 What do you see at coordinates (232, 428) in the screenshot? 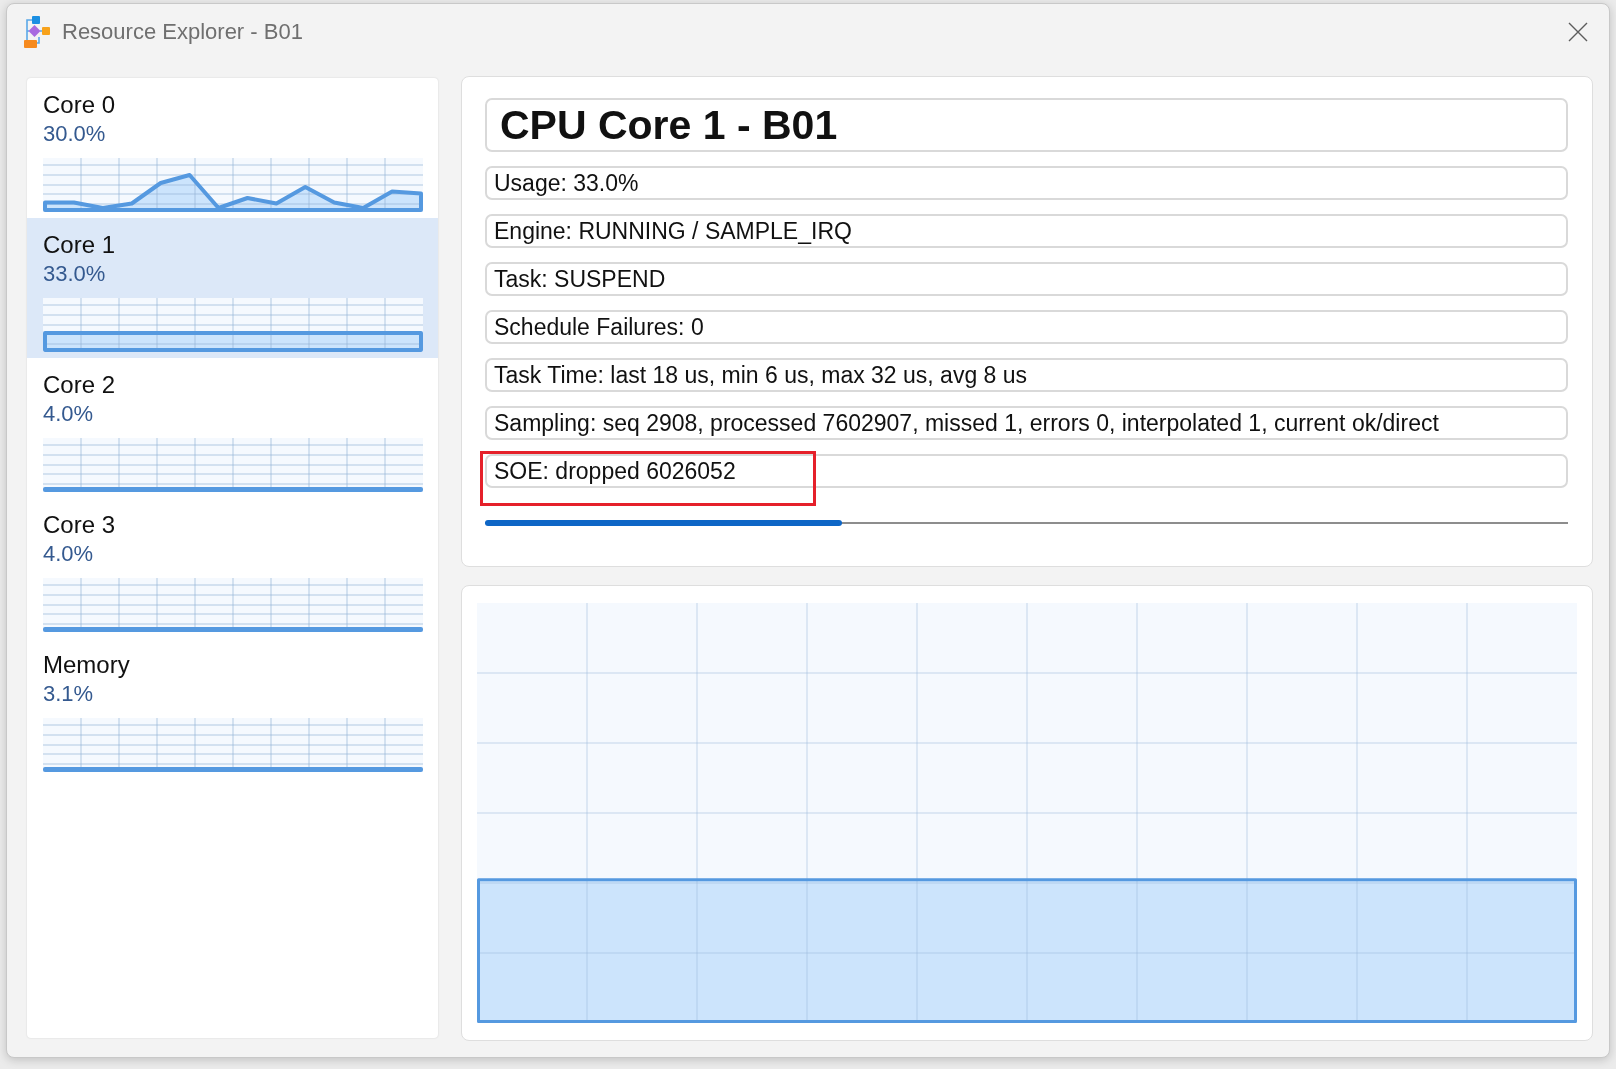
I see `core-list-item: Core 2 4.0%` at bounding box center [232, 428].